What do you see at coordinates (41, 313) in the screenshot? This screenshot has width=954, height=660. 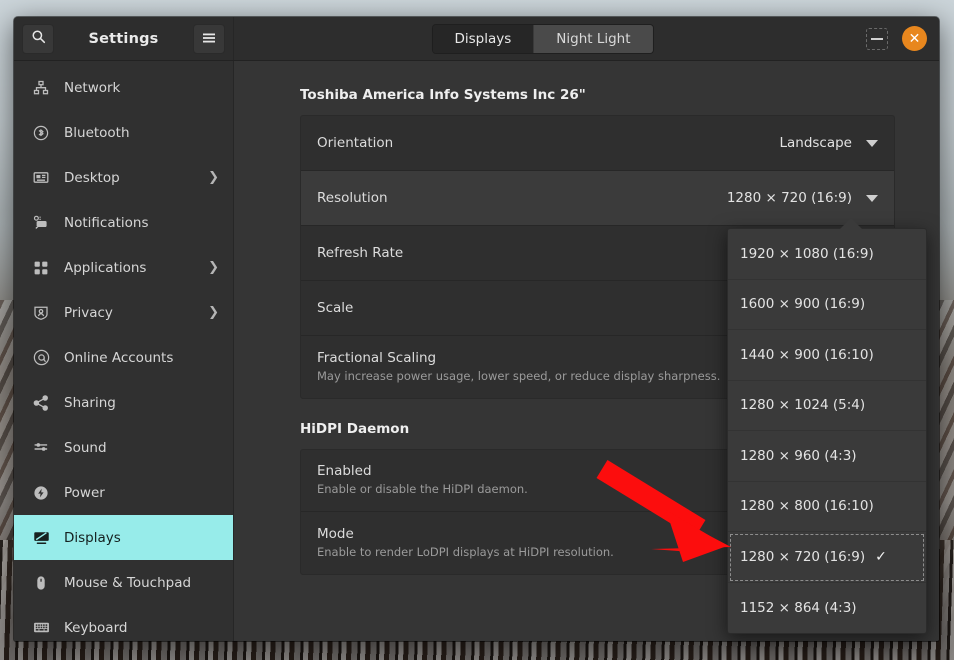 I see `privacy-shield-icon` at bounding box center [41, 313].